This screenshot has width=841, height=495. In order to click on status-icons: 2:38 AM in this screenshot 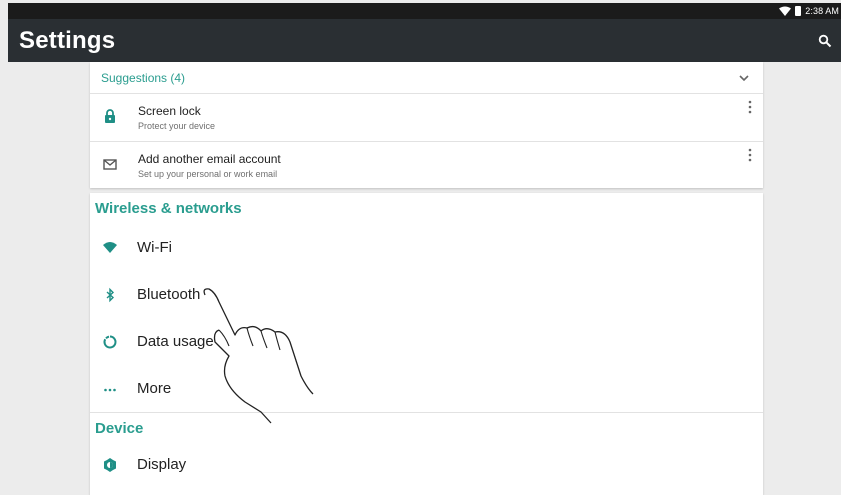, I will do `click(809, 11)`.